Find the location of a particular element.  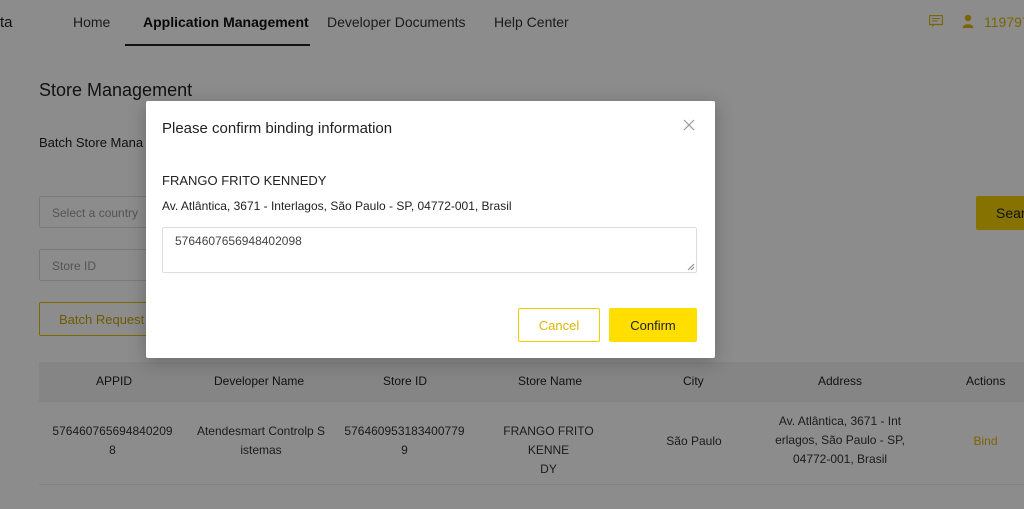

close-icon is located at coordinates (689, 125).